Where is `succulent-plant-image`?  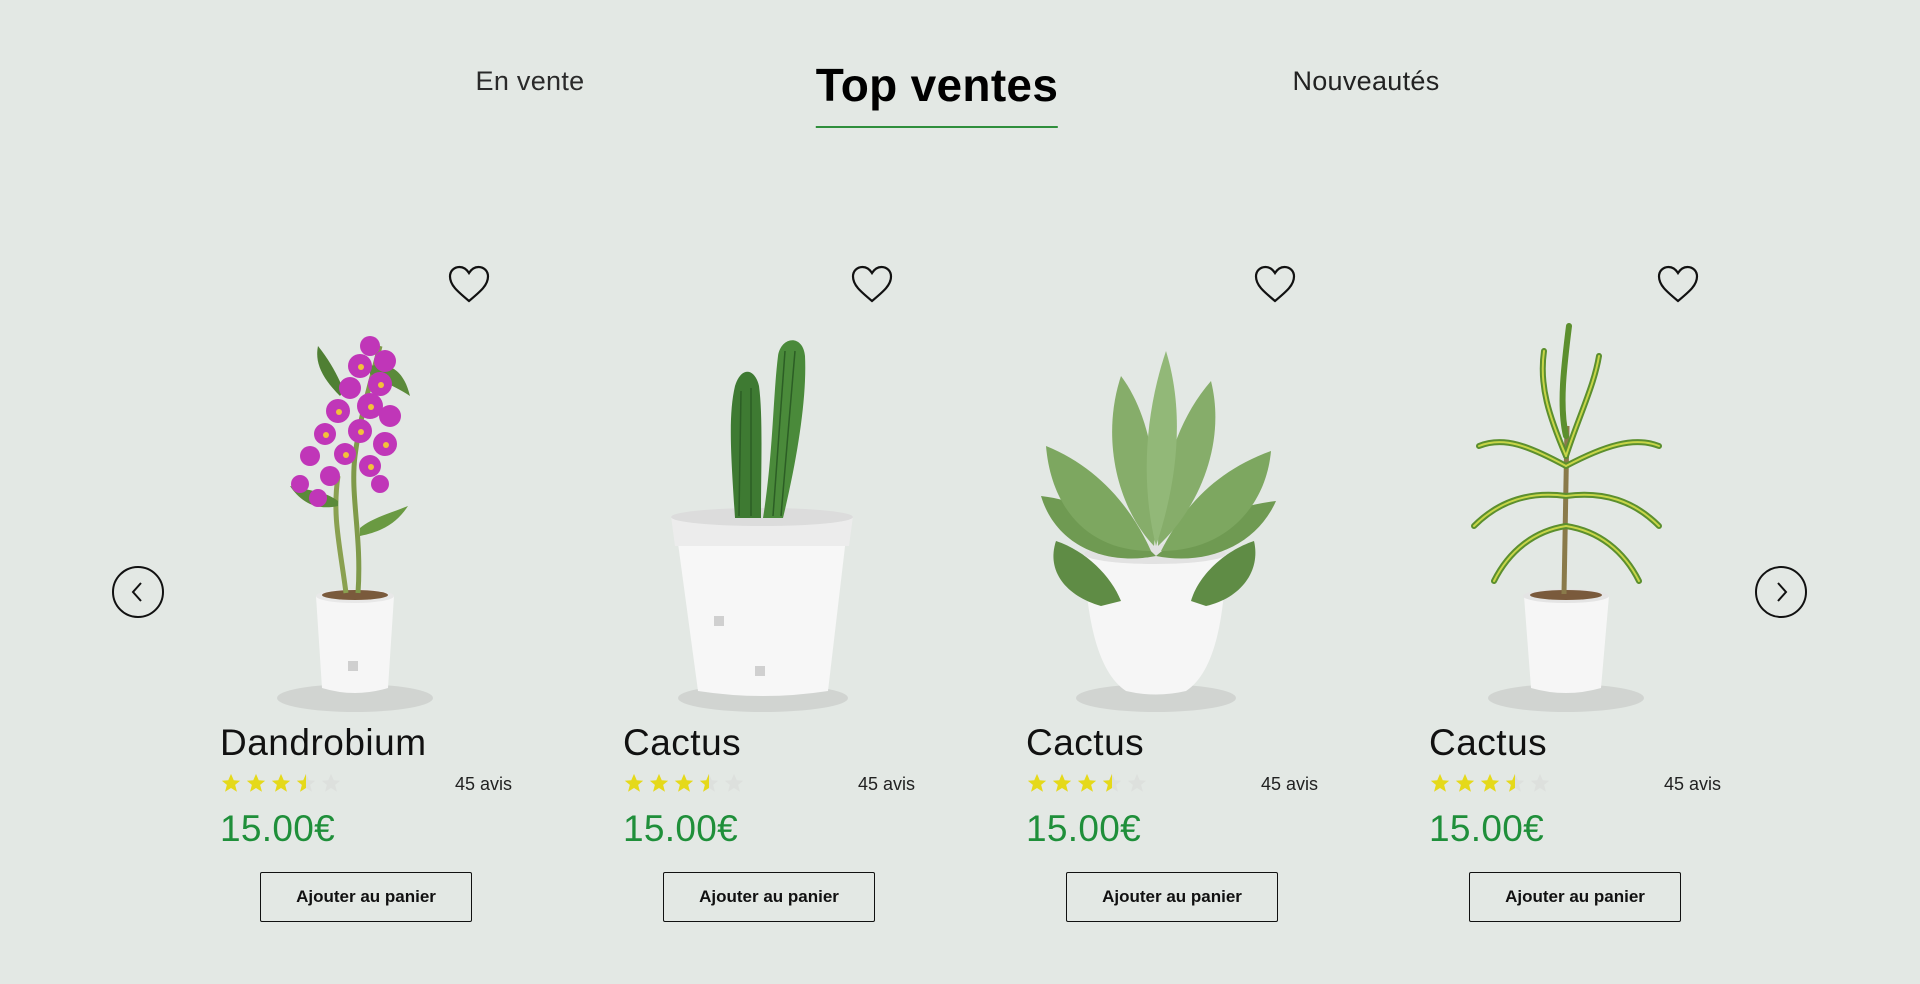 succulent-plant-image is located at coordinates (1158, 531).